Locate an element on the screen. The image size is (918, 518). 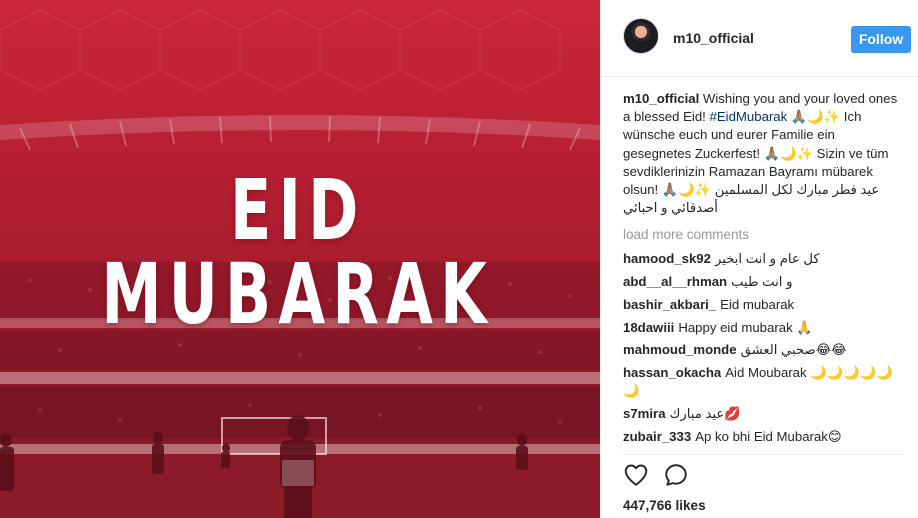
comment-text: و انت طيب is located at coordinates (762, 282).